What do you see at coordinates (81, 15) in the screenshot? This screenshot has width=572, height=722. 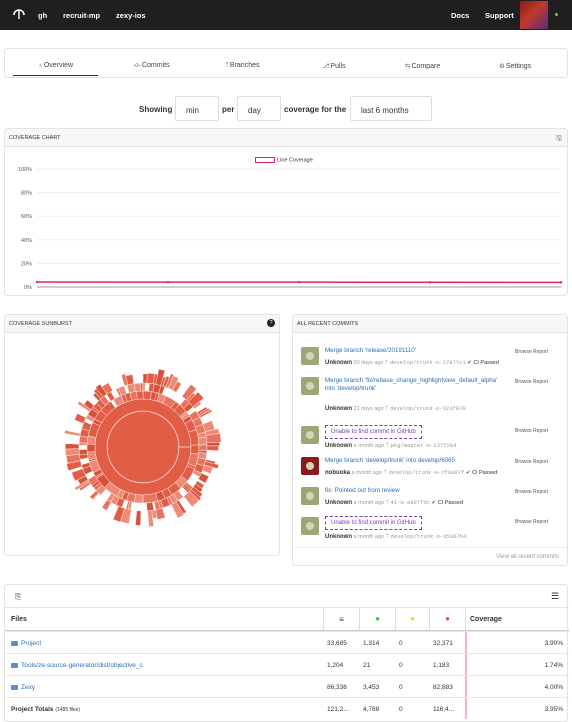 I see `nav-org-link: recruit-mp` at bounding box center [81, 15].